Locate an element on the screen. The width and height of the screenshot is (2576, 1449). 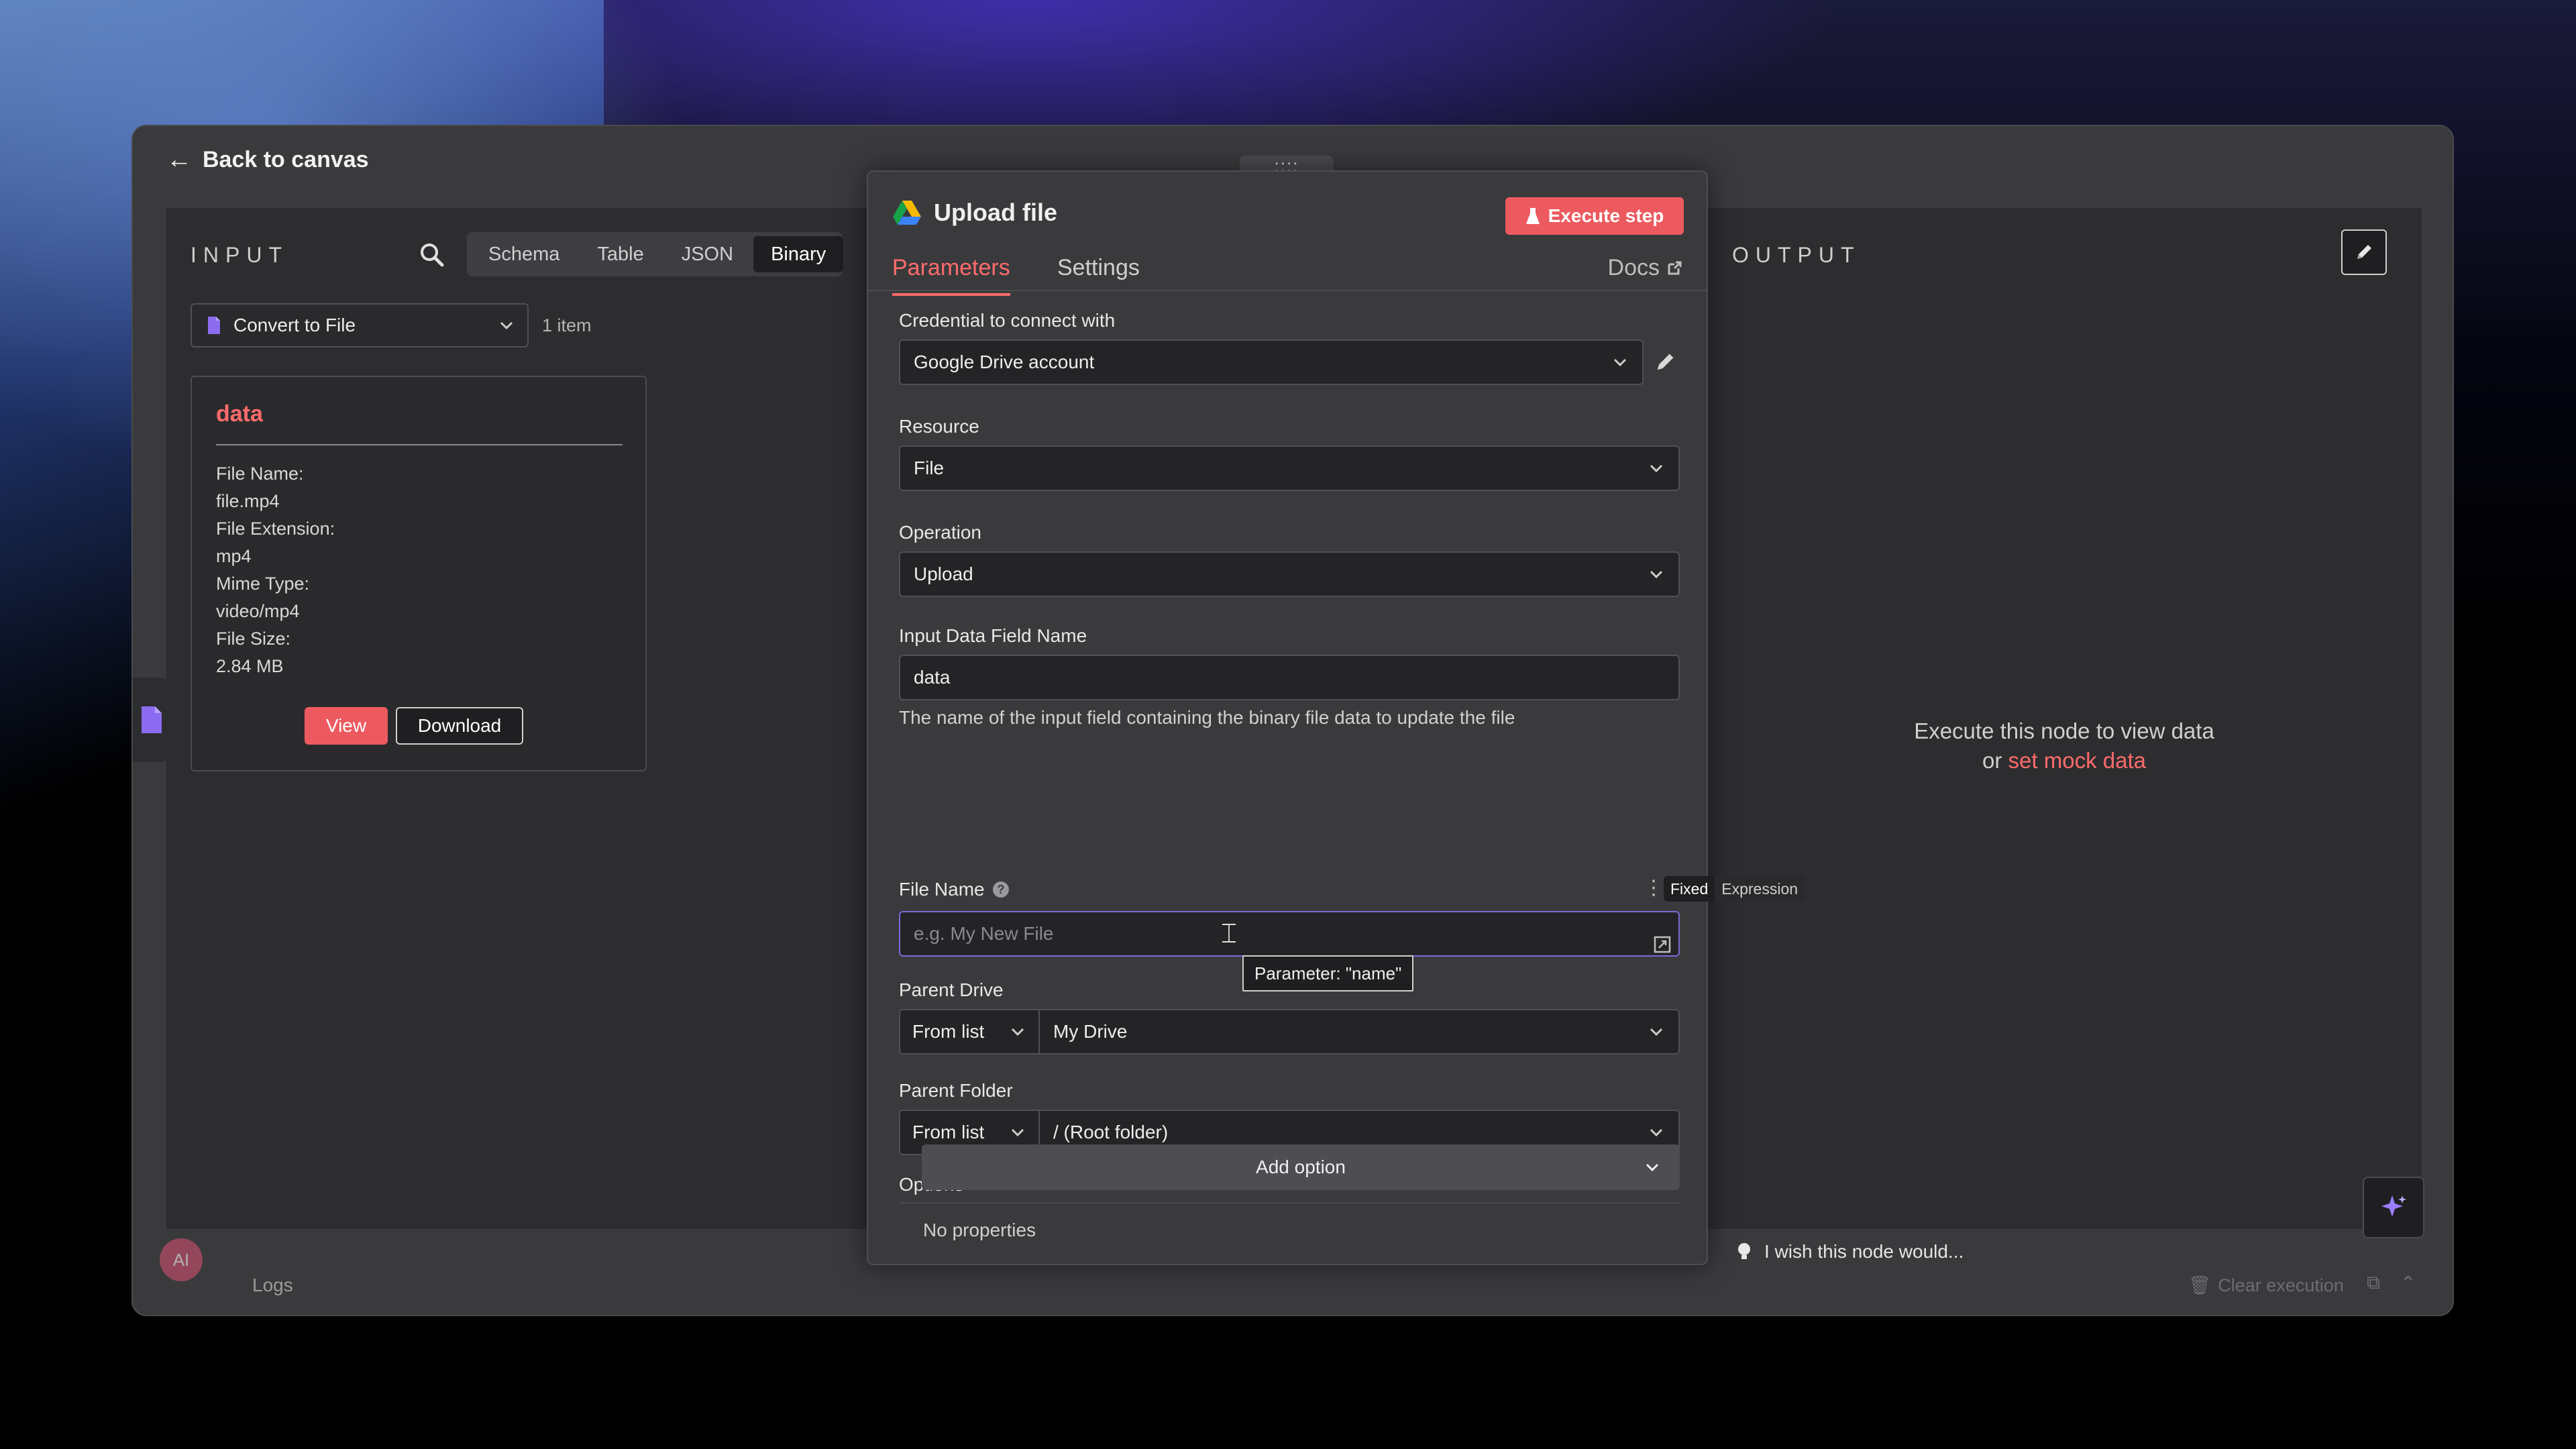
back-to-canvas-button: ← Back to canvas is located at coordinates (267, 159).